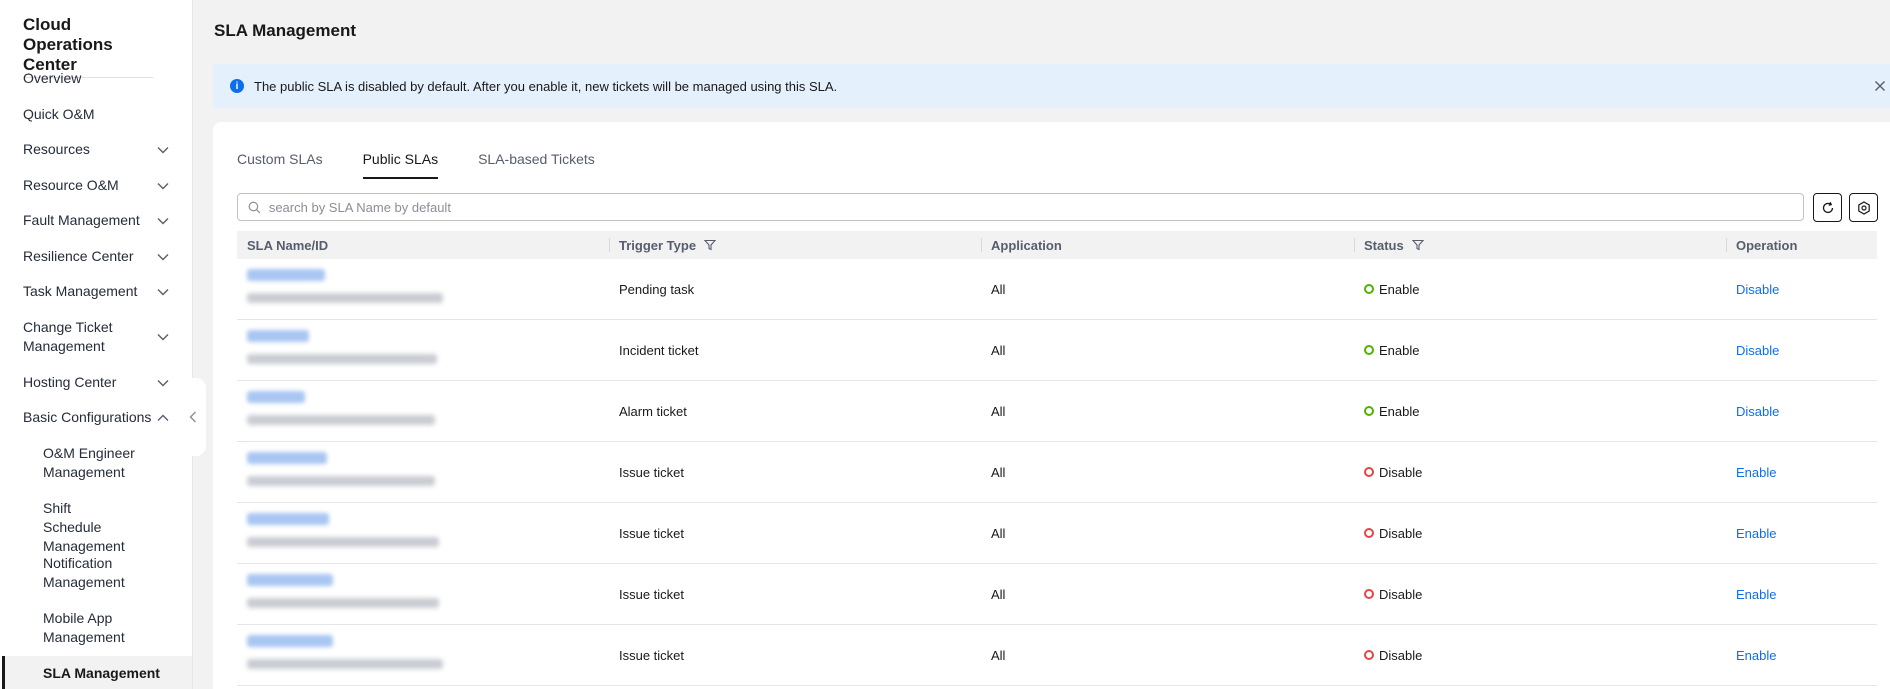 The image size is (1890, 689). I want to click on sidebar-subitem-mobile-app-management: Mobile App Management, so click(108, 628).